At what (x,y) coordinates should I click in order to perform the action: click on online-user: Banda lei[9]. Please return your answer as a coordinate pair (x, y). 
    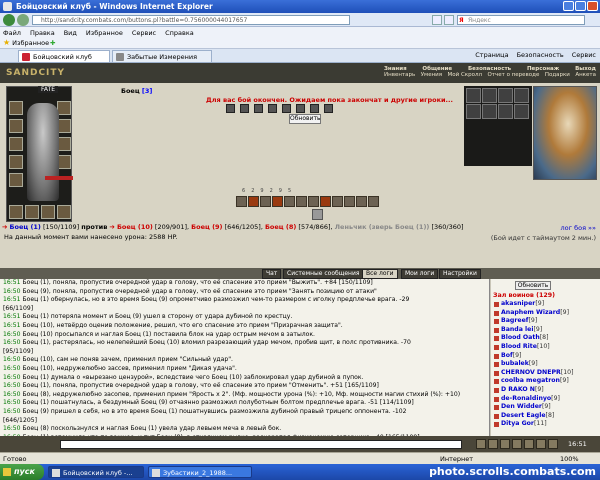
    Looking at the image, I should click on (545, 330).